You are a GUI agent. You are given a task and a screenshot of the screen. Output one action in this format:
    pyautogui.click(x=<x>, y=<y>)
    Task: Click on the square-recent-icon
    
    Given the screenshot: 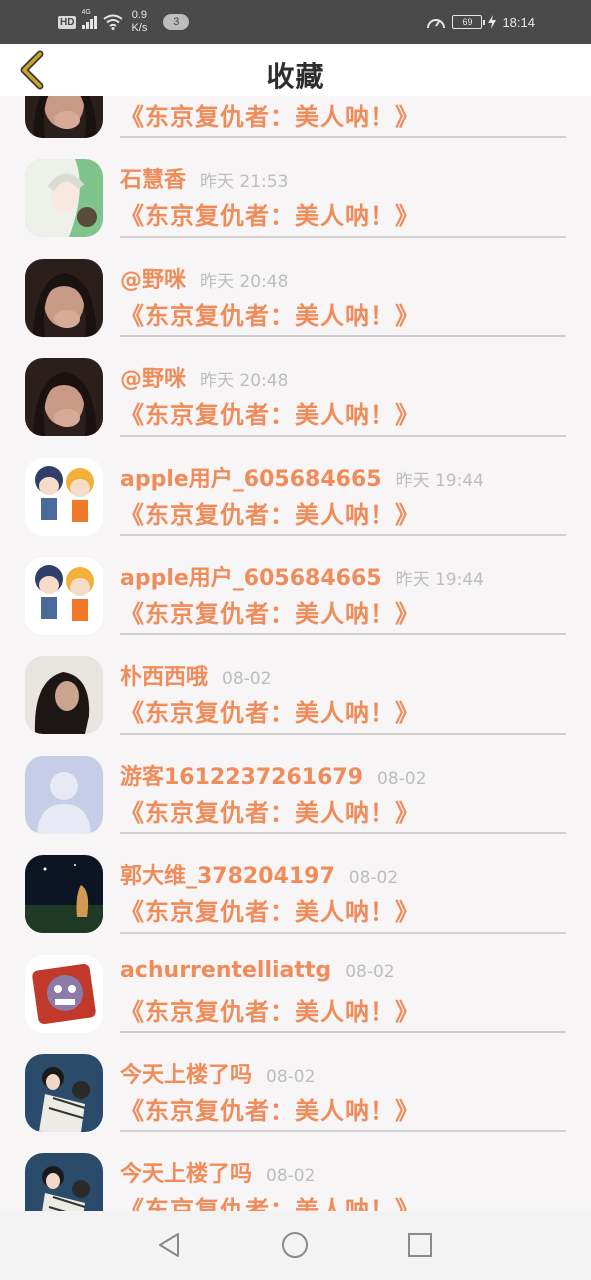 What is the action you would take?
    pyautogui.click(x=420, y=1245)
    